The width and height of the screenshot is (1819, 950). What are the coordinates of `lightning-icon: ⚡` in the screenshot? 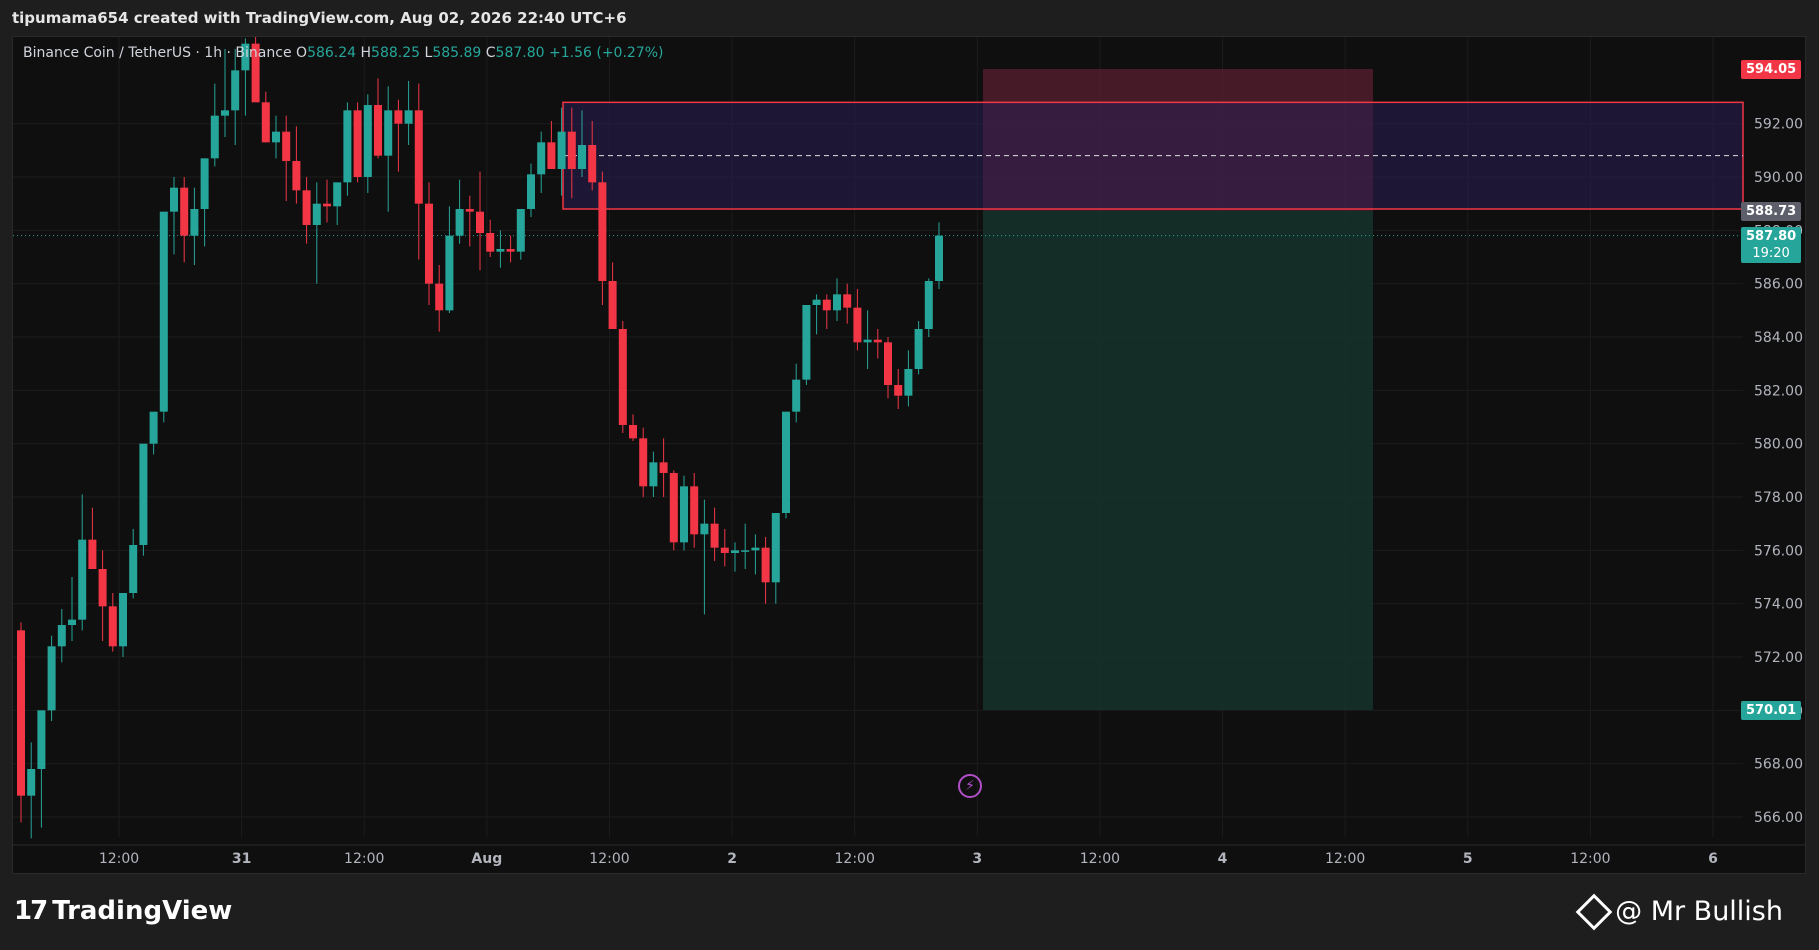 It's located at (970, 786).